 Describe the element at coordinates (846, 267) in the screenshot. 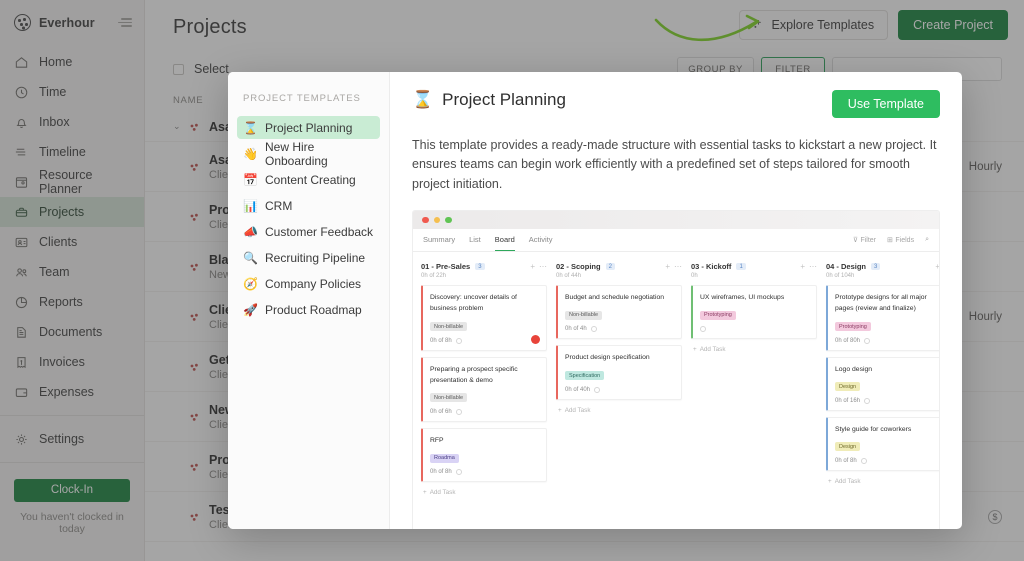

I see `board-column-name: 04 - Design` at that location.